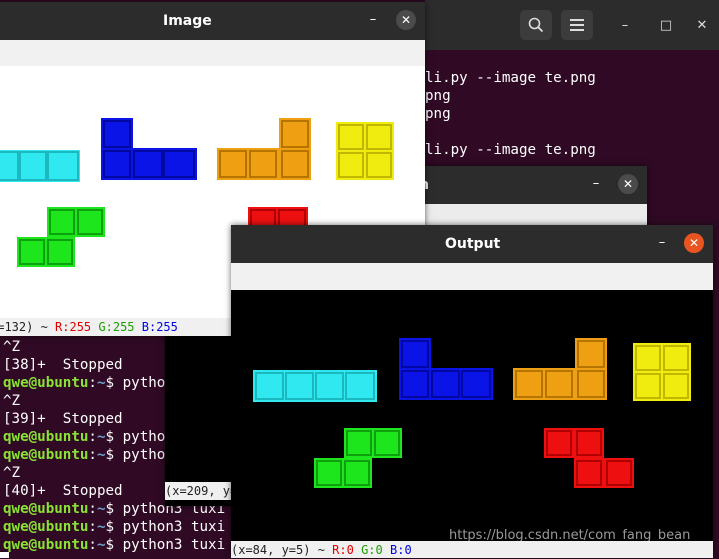 The height and width of the screenshot is (559, 719). I want to click on output-window-toolbar, so click(472, 276).